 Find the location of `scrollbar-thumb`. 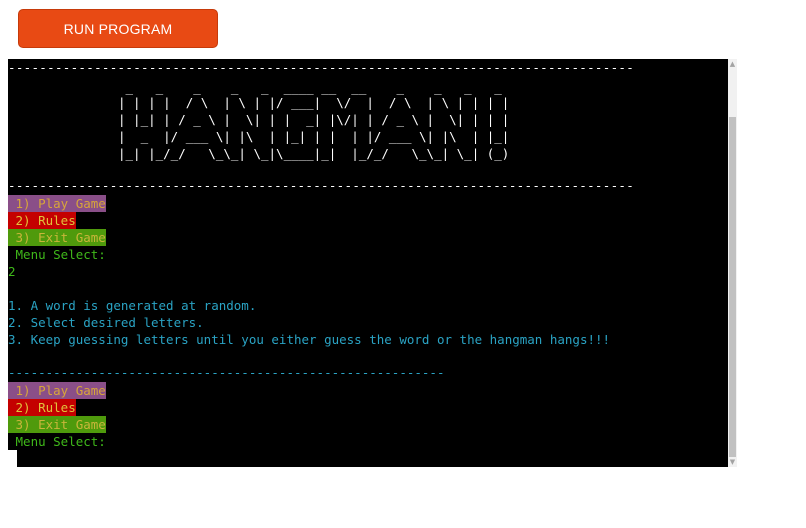

scrollbar-thumb is located at coordinates (732, 287).